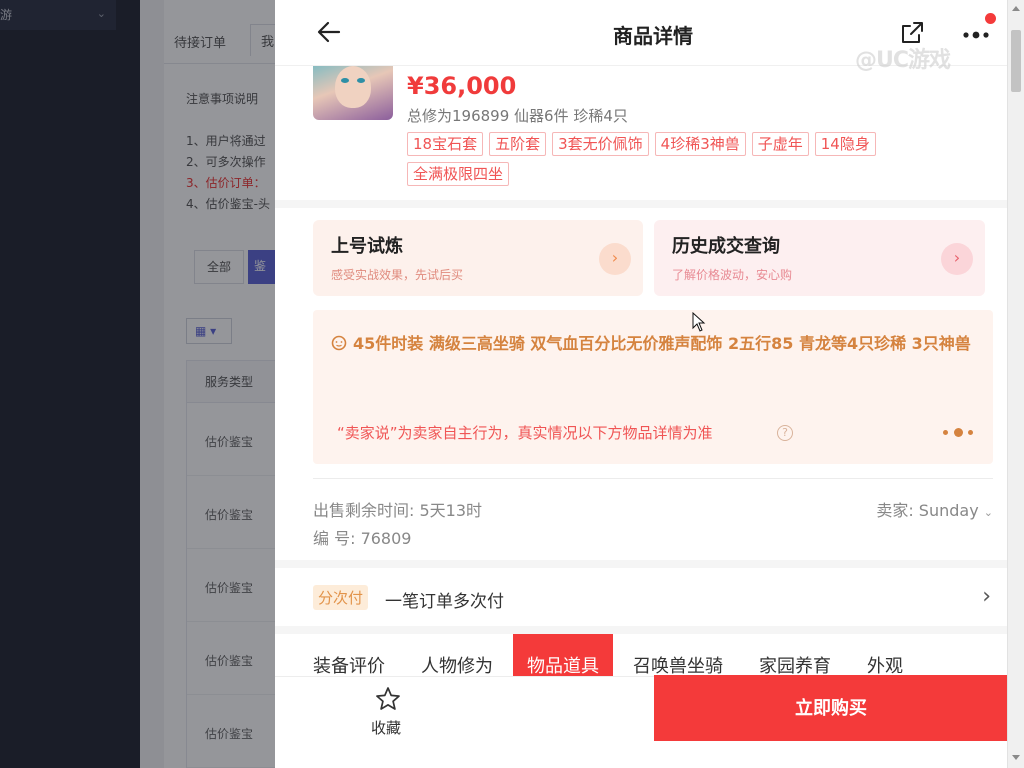 Image resolution: width=1024 pixels, height=768 pixels. I want to click on tab-homestead: 家园养育, so click(795, 664).